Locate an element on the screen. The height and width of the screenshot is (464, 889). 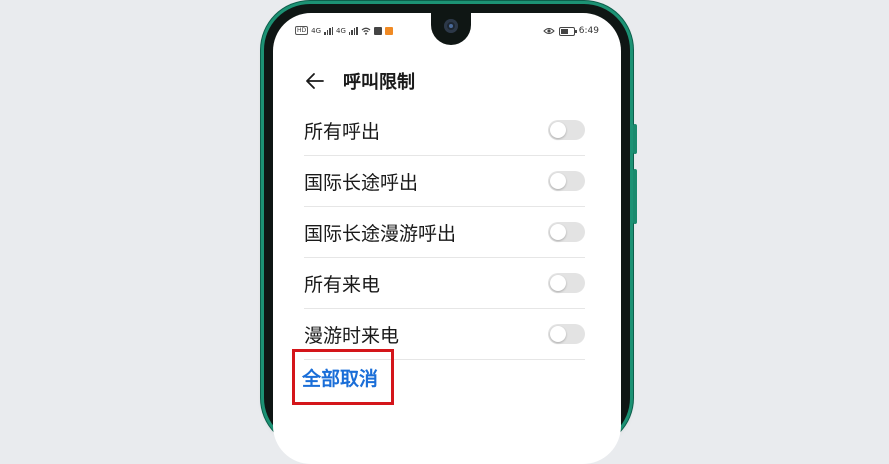
setting-row-all-incoming: 所有来电 is located at coordinates (444, 283).